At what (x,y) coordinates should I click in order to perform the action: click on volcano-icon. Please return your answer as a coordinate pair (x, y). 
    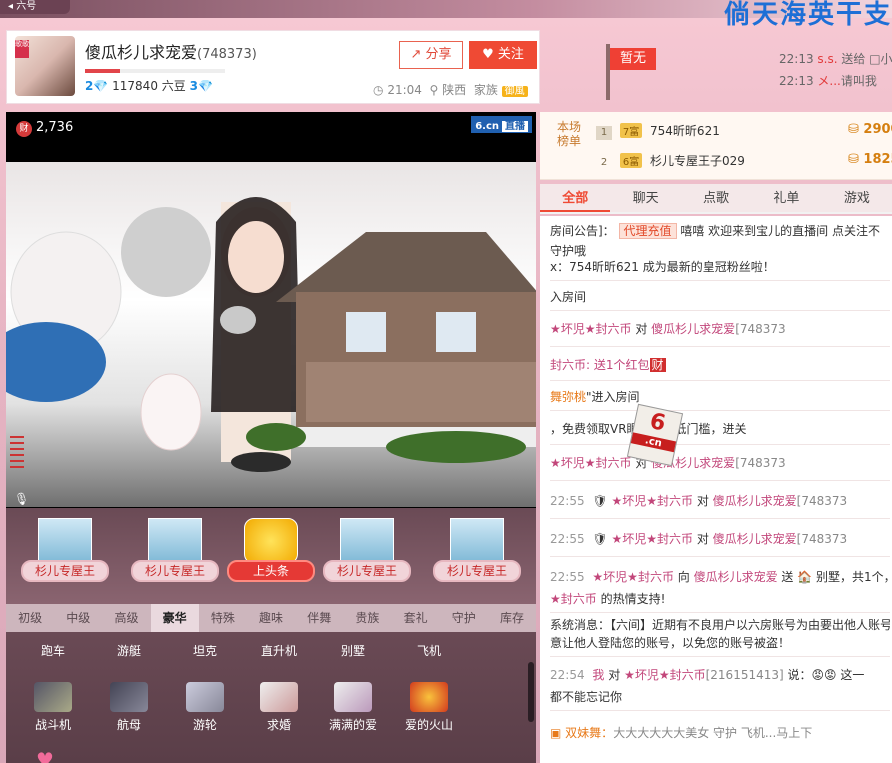
    Looking at the image, I should click on (429, 697).